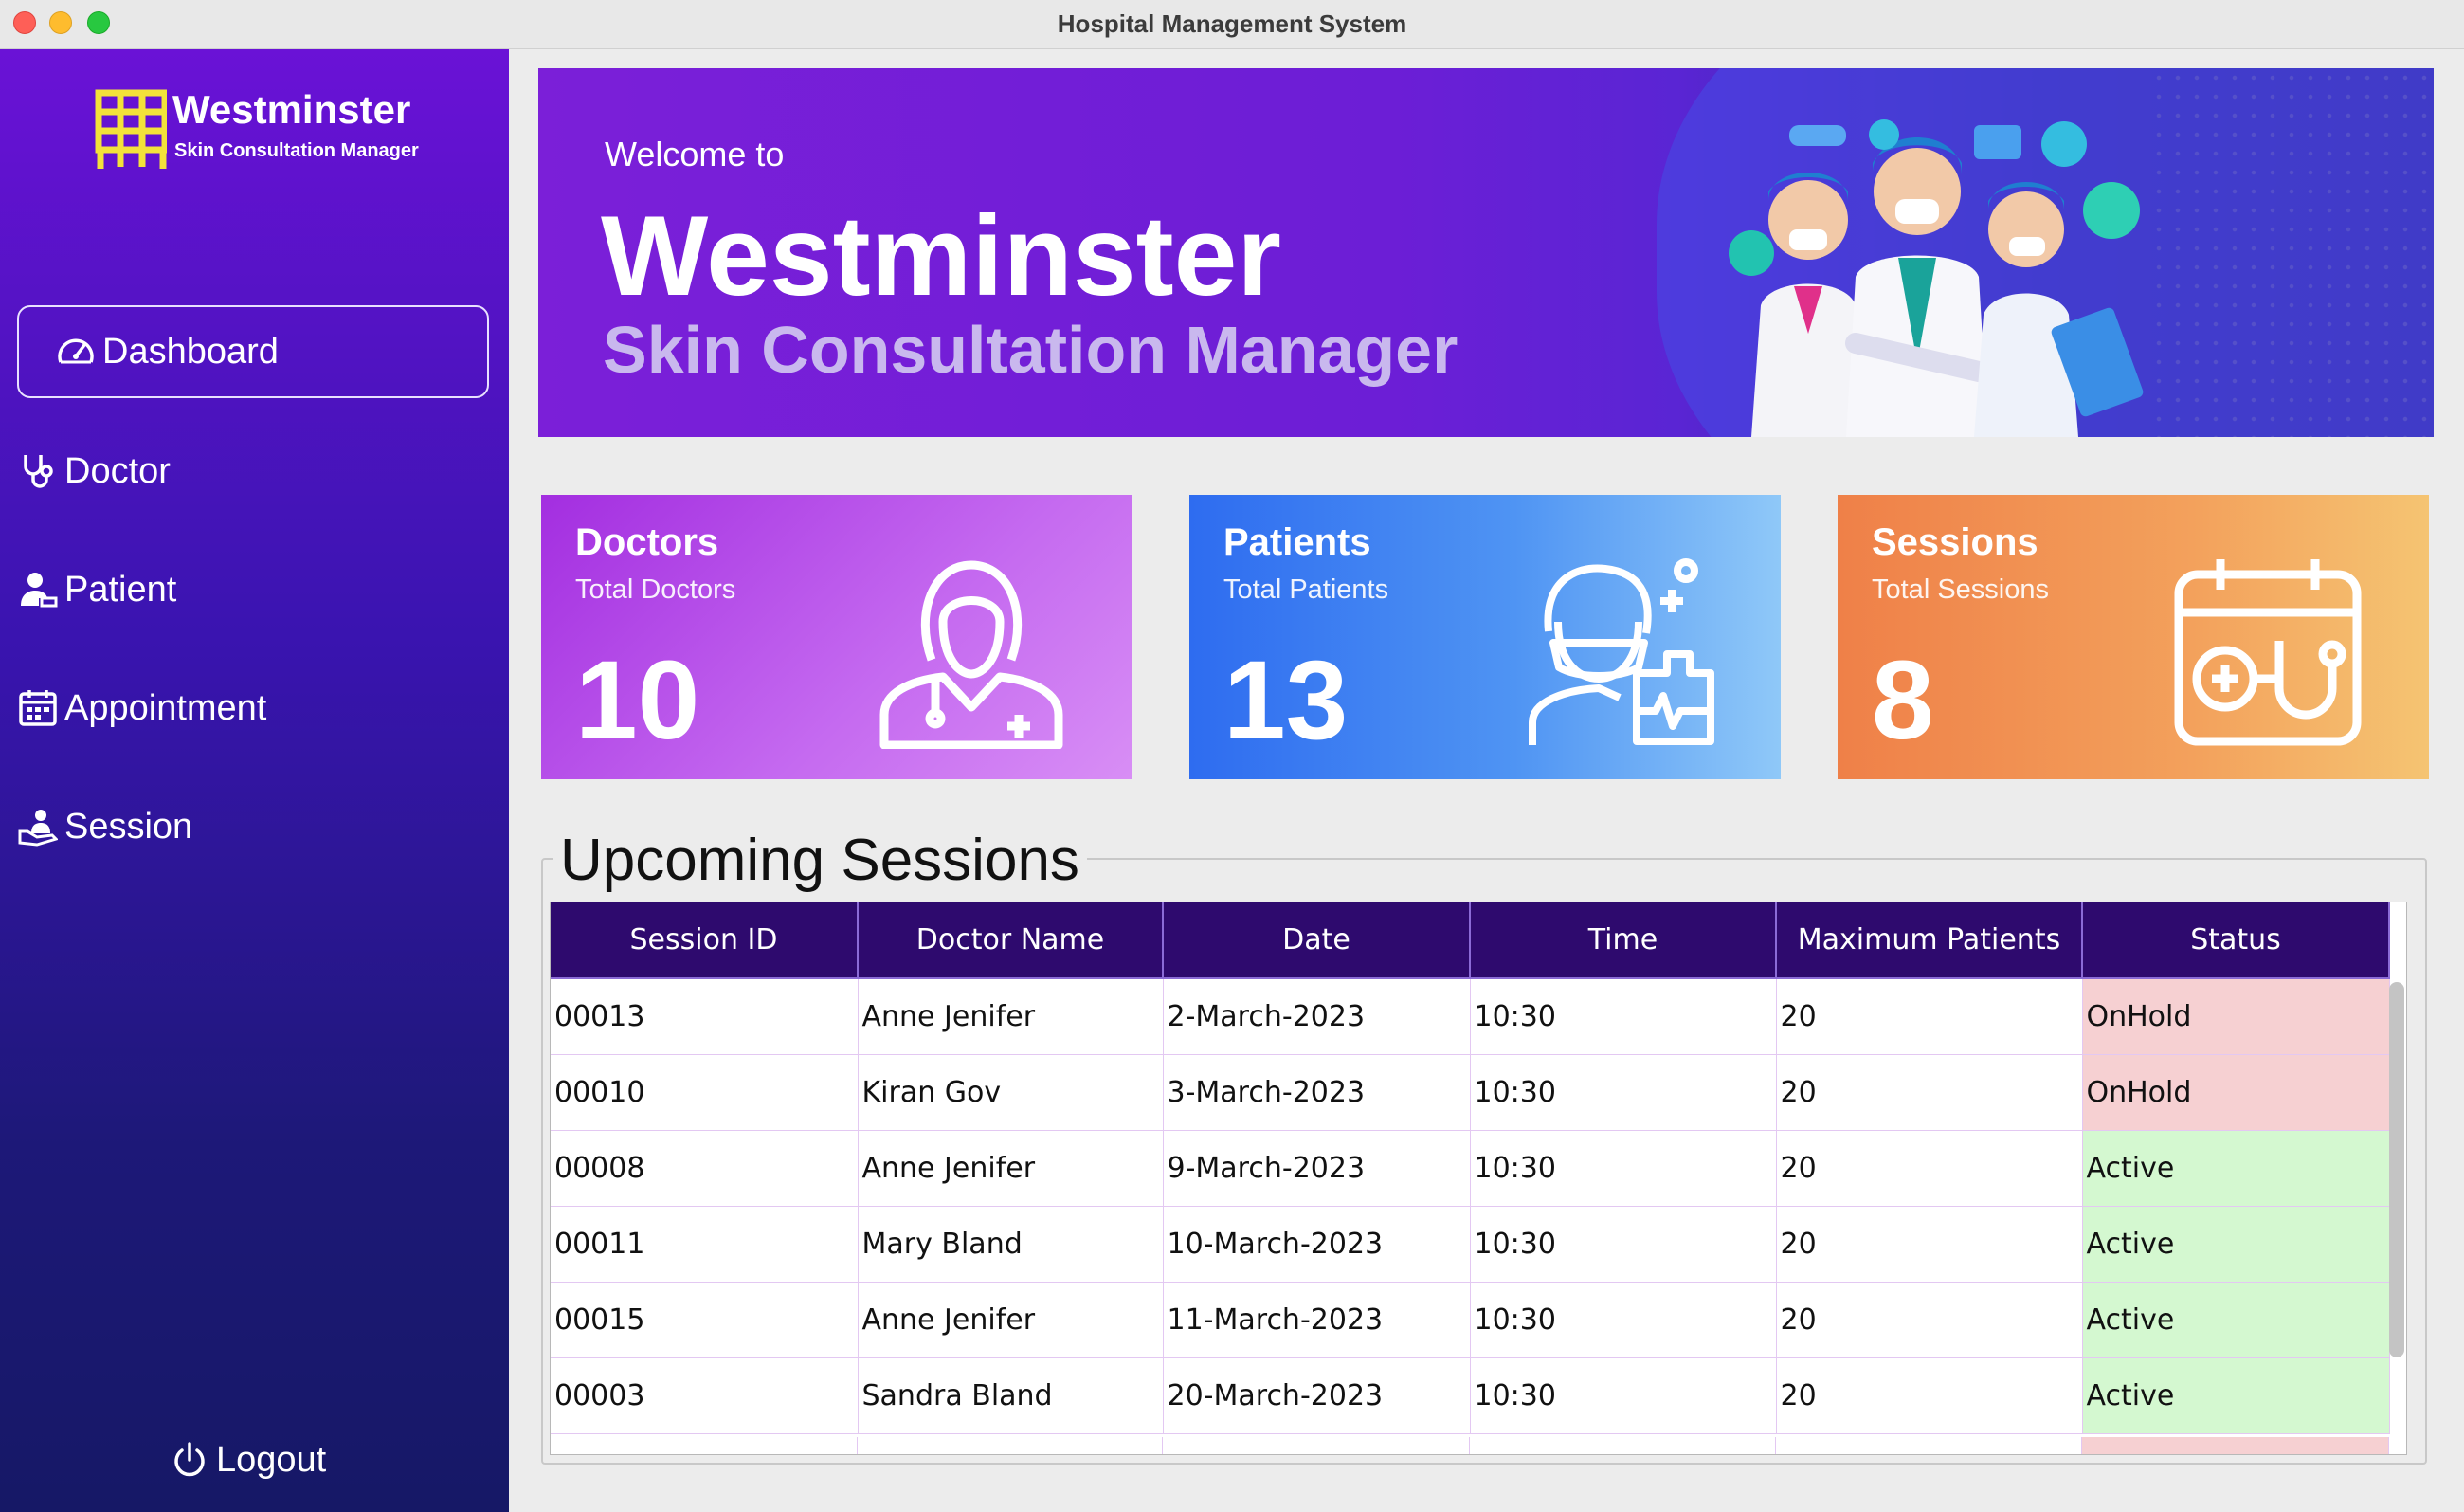 This screenshot has width=2464, height=1512. What do you see at coordinates (272, 1460) in the screenshot?
I see `logout-label: Logout` at bounding box center [272, 1460].